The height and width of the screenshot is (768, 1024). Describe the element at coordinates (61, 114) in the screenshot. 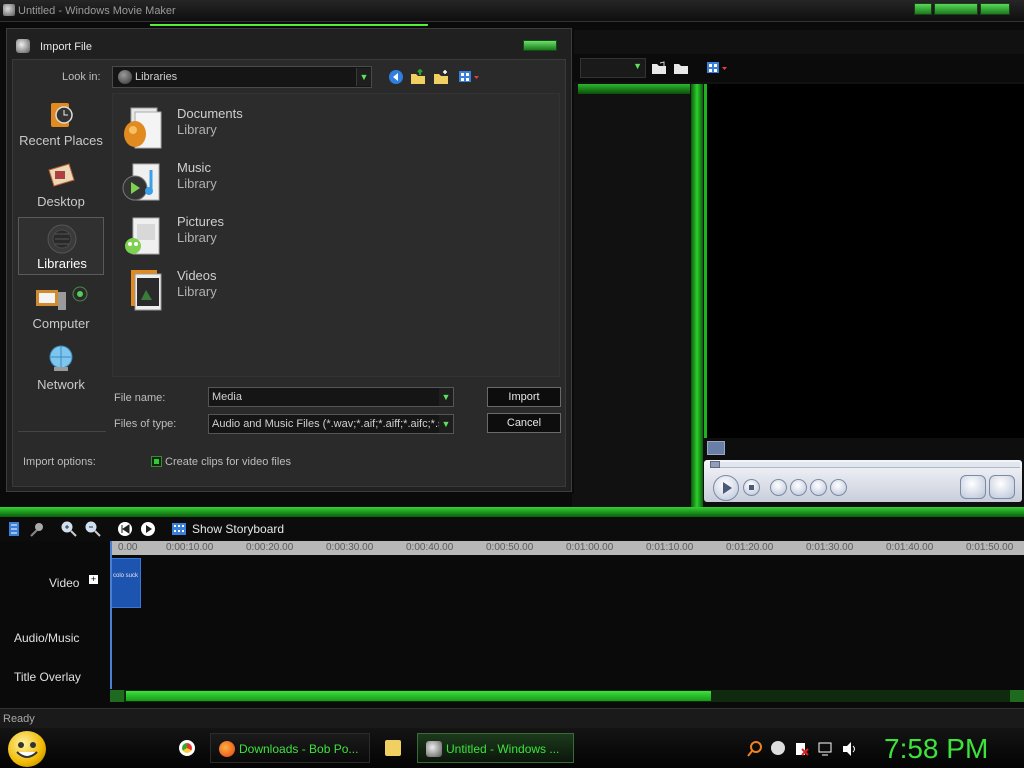

I see `recent-places-icon` at that location.